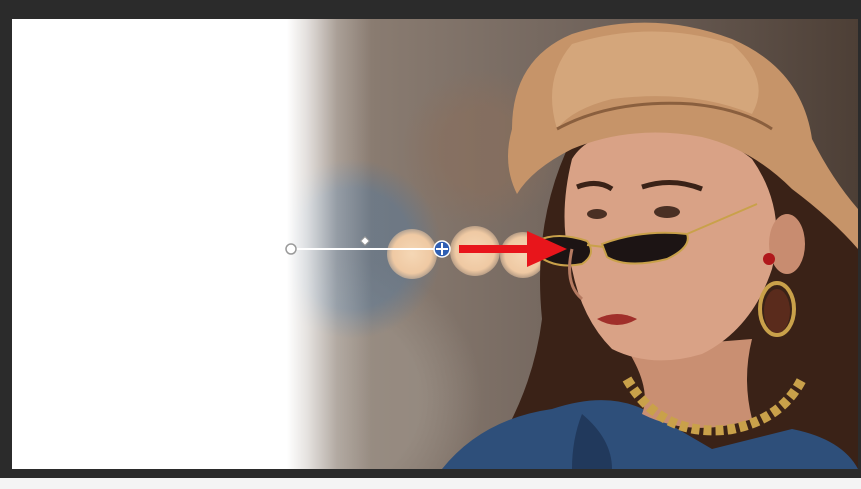 Image resolution: width=861 pixels, height=489 pixels. I want to click on circle-handle-icon, so click(291, 249).